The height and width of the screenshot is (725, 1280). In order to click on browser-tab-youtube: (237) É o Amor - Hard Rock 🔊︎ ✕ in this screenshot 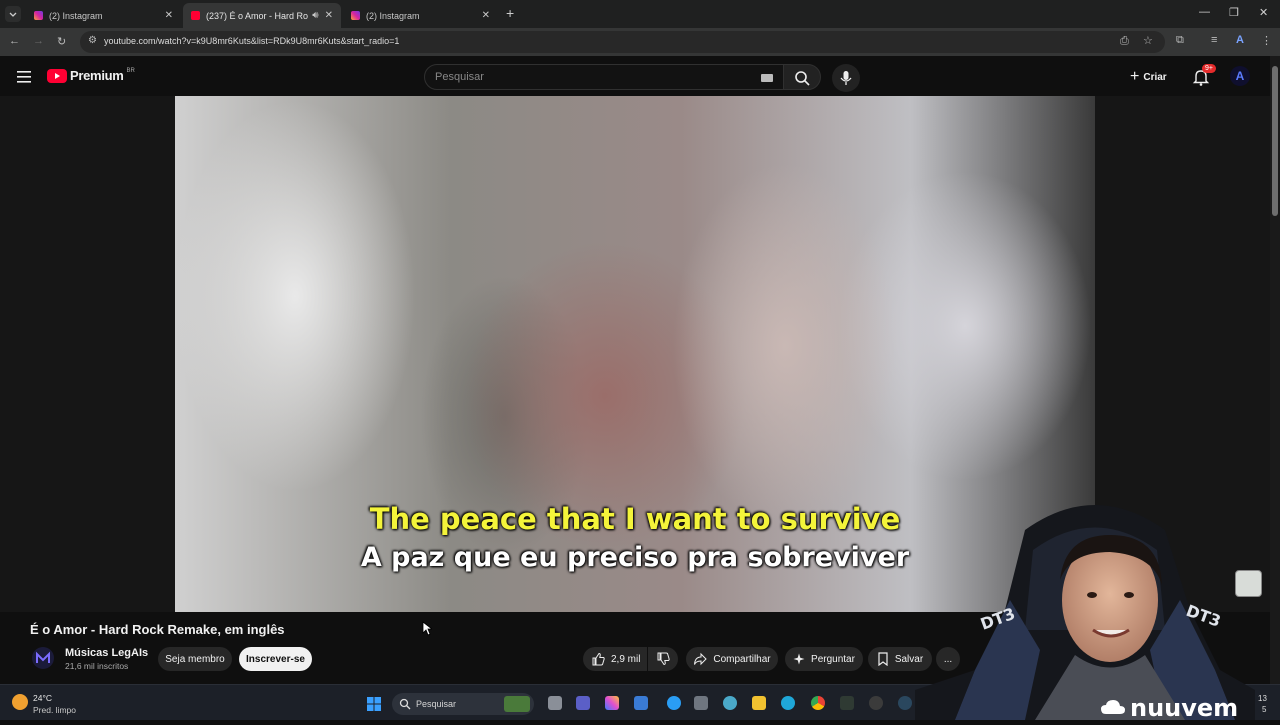, I will do `click(262, 15)`.